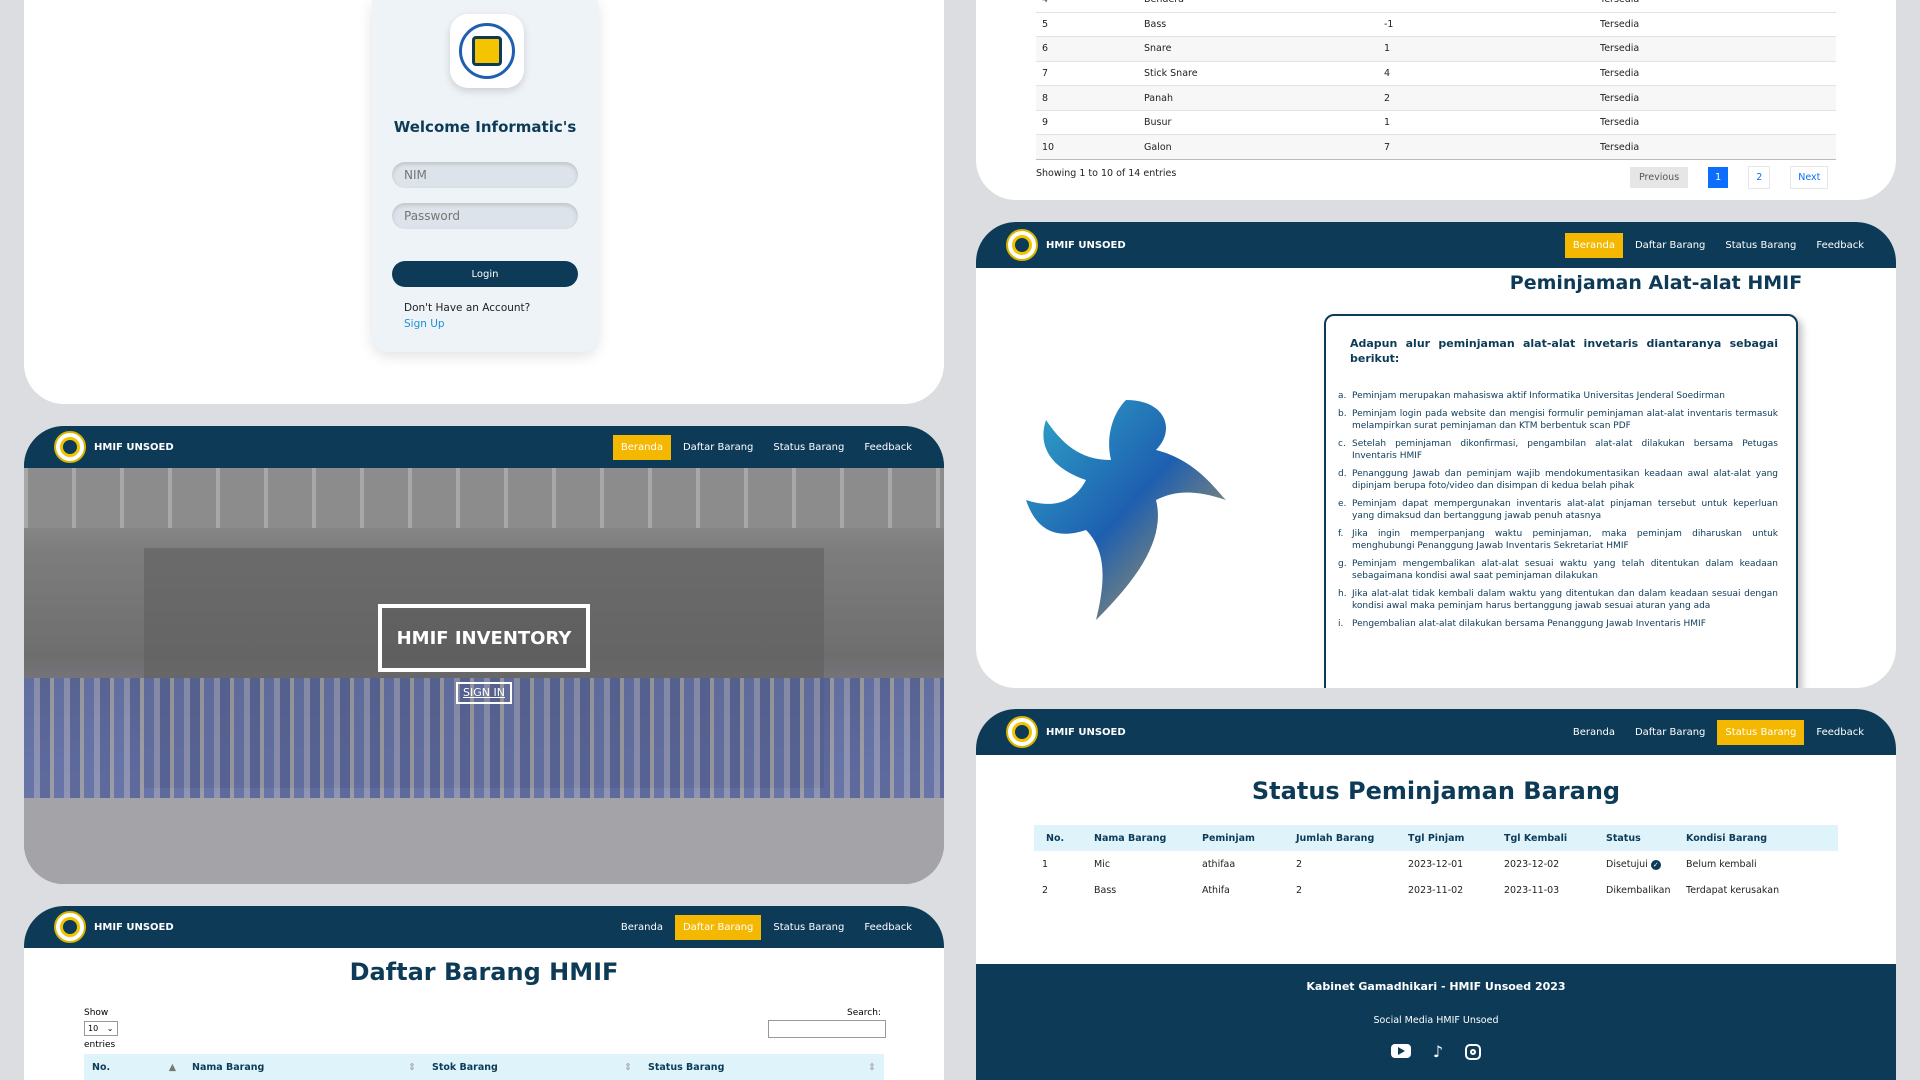 The image size is (1920, 1080). What do you see at coordinates (424, 324) in the screenshot?
I see `signup-link: Sign Up` at bounding box center [424, 324].